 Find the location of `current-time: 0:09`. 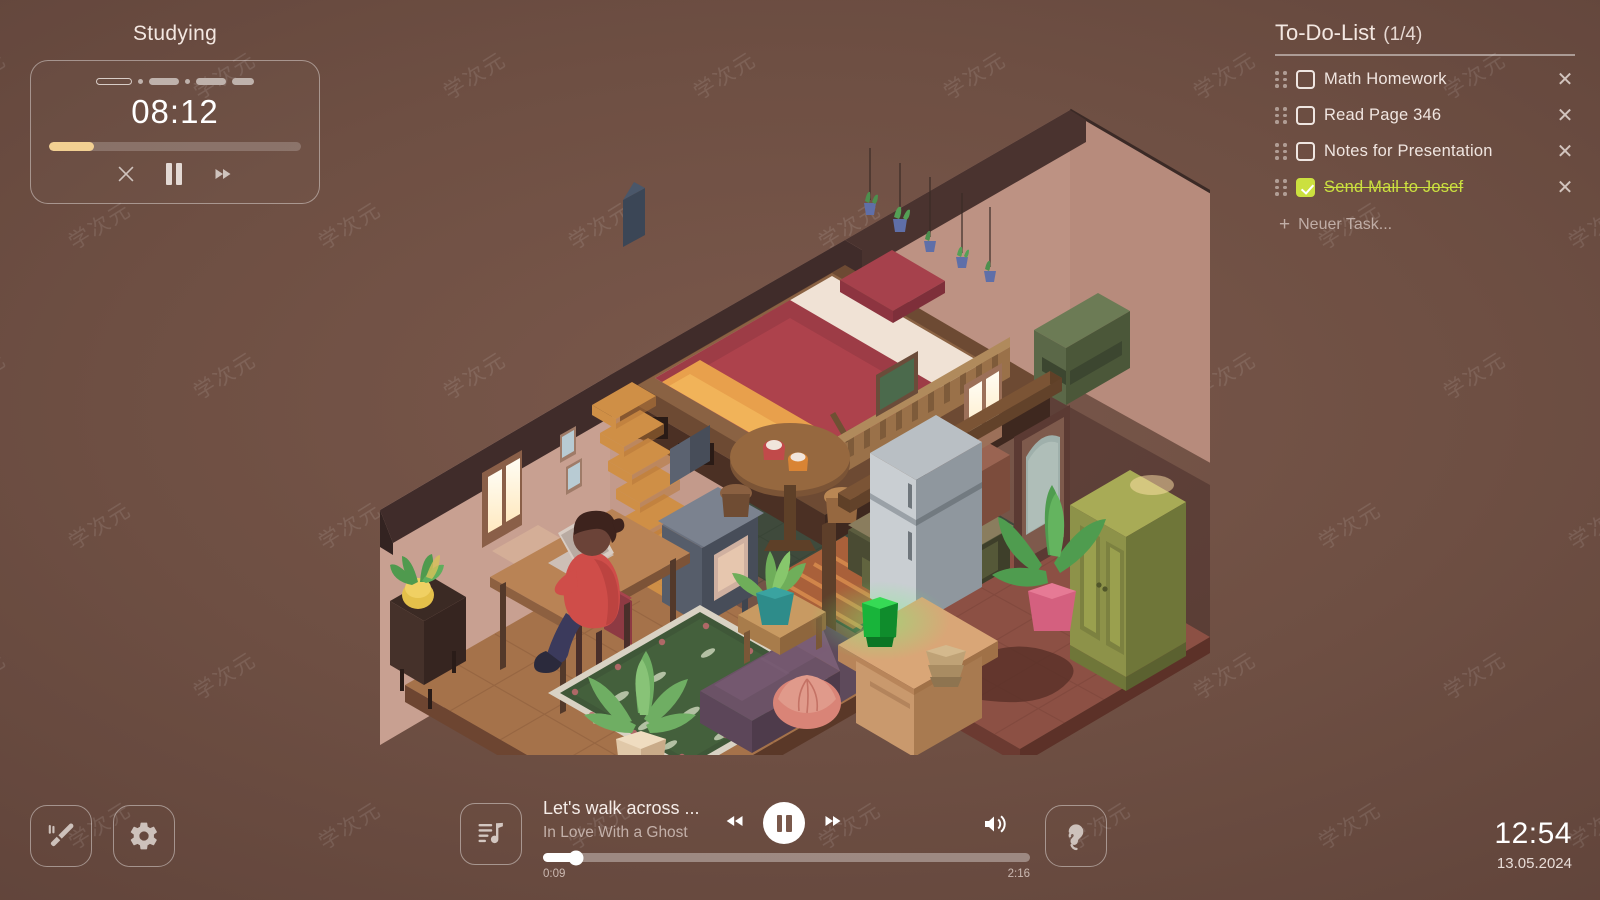

current-time: 0:09 is located at coordinates (554, 874).